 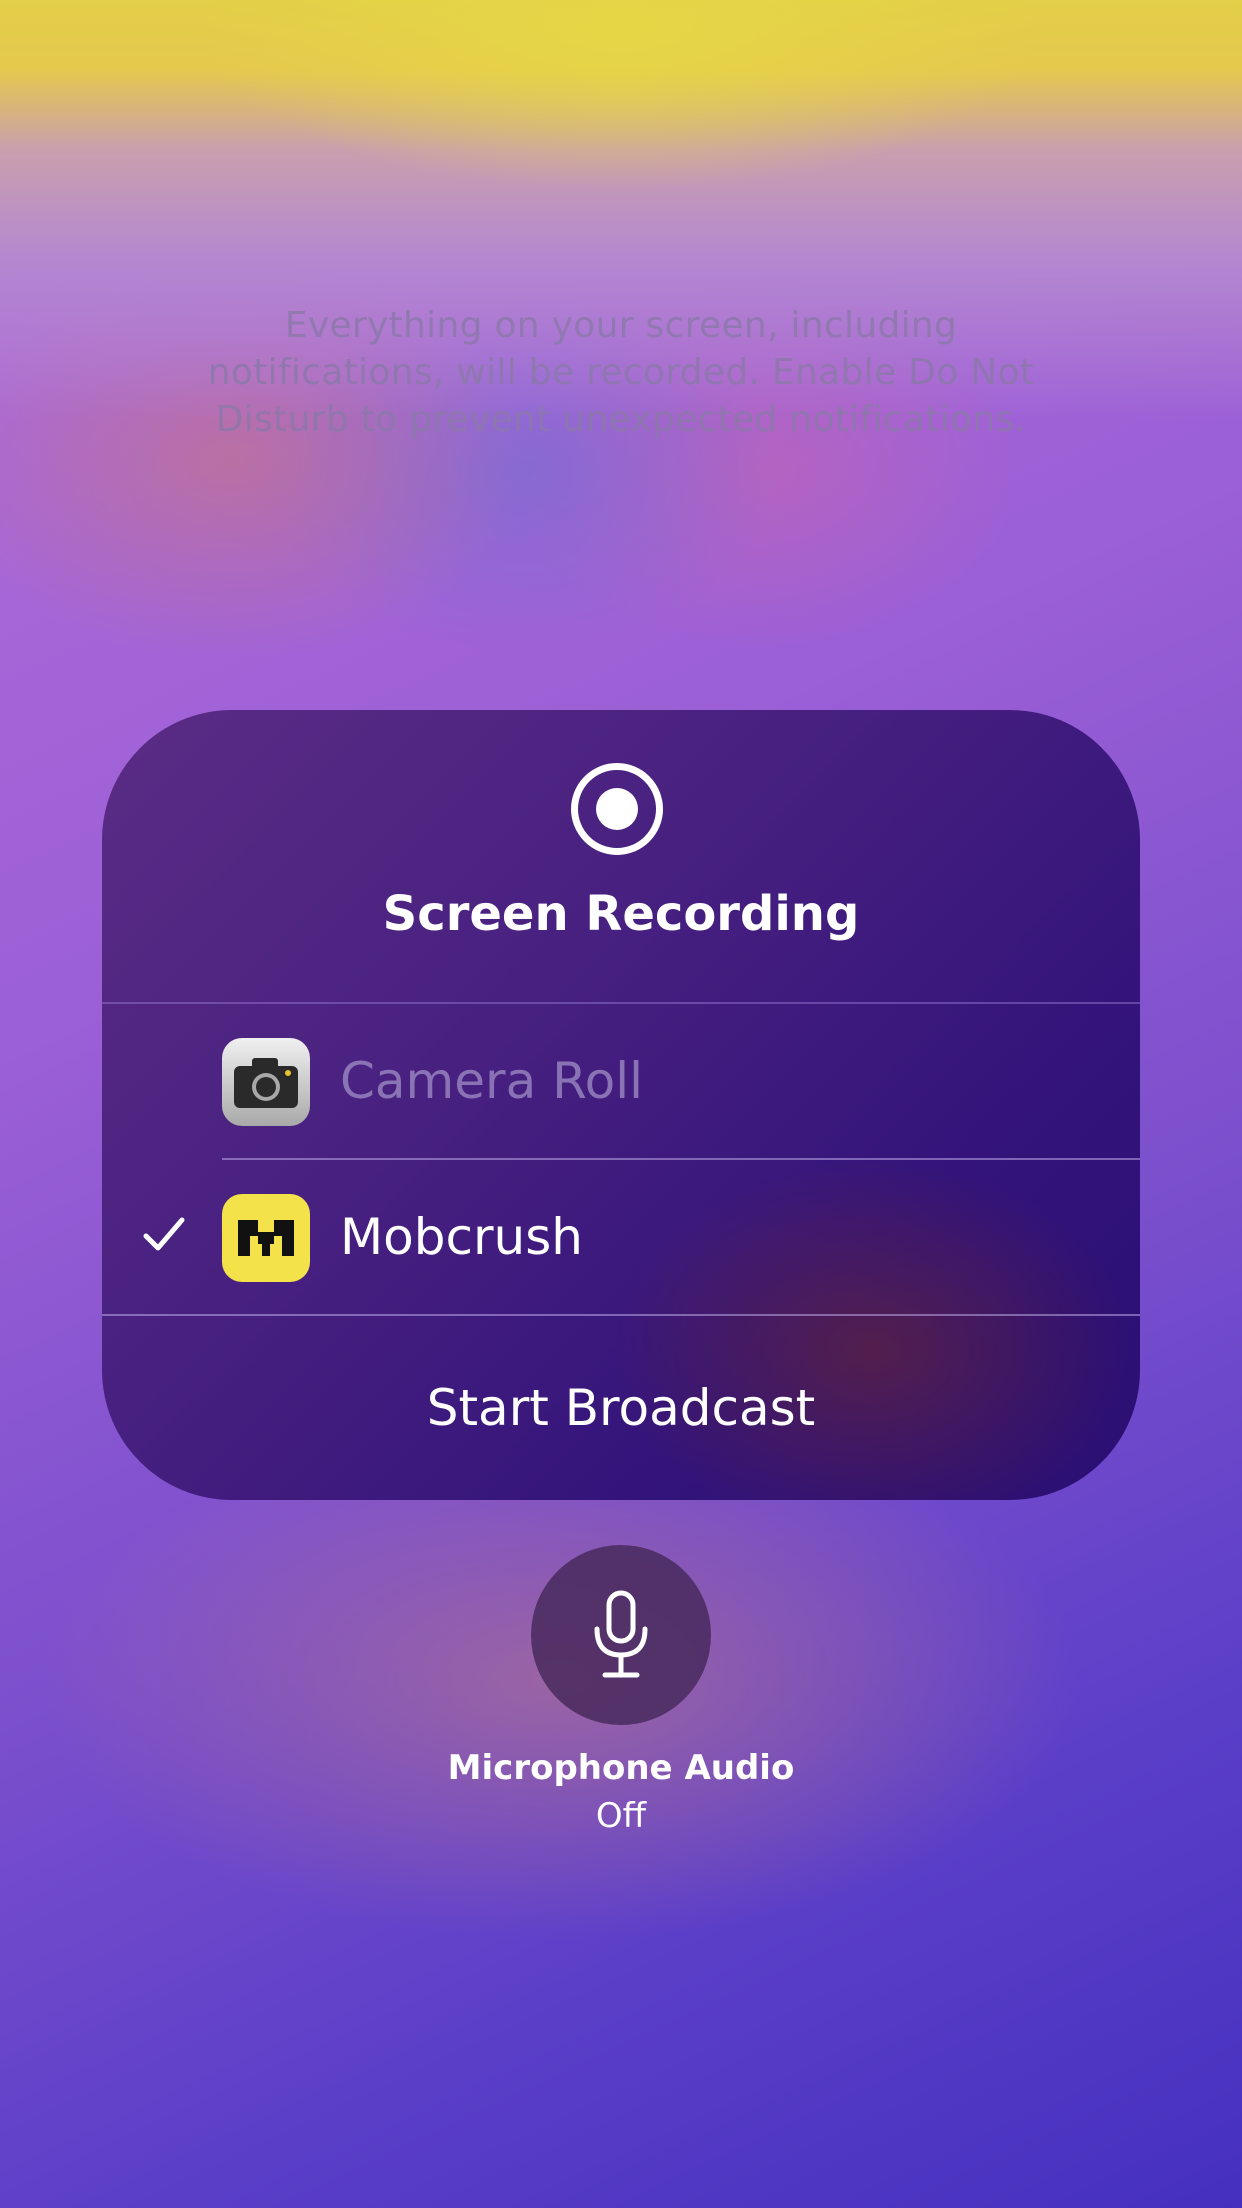 What do you see at coordinates (617, 809) in the screenshot?
I see `record-icon` at bounding box center [617, 809].